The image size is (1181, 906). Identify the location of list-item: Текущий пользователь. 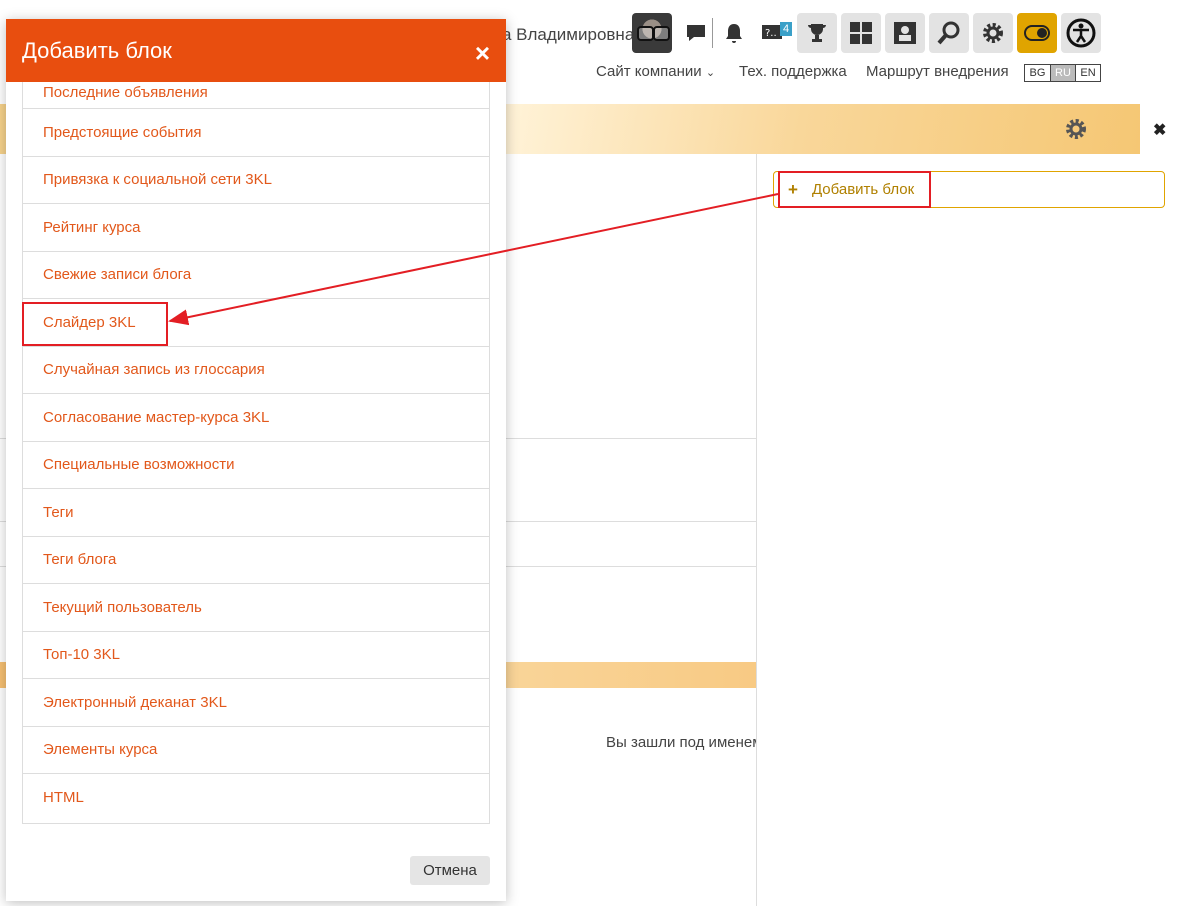
(256, 608).